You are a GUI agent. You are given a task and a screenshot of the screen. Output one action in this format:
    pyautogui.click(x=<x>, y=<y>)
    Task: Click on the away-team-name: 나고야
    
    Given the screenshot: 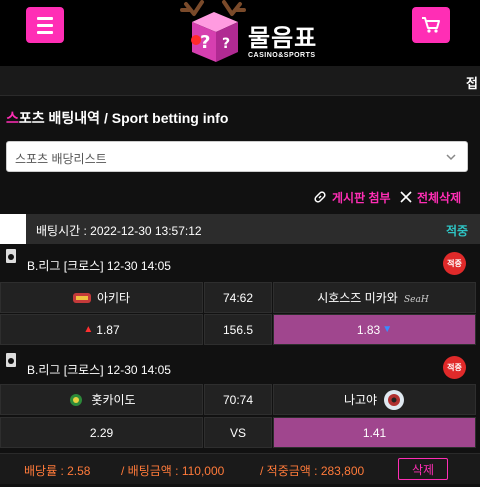 What is the action you would take?
    pyautogui.click(x=360, y=400)
    